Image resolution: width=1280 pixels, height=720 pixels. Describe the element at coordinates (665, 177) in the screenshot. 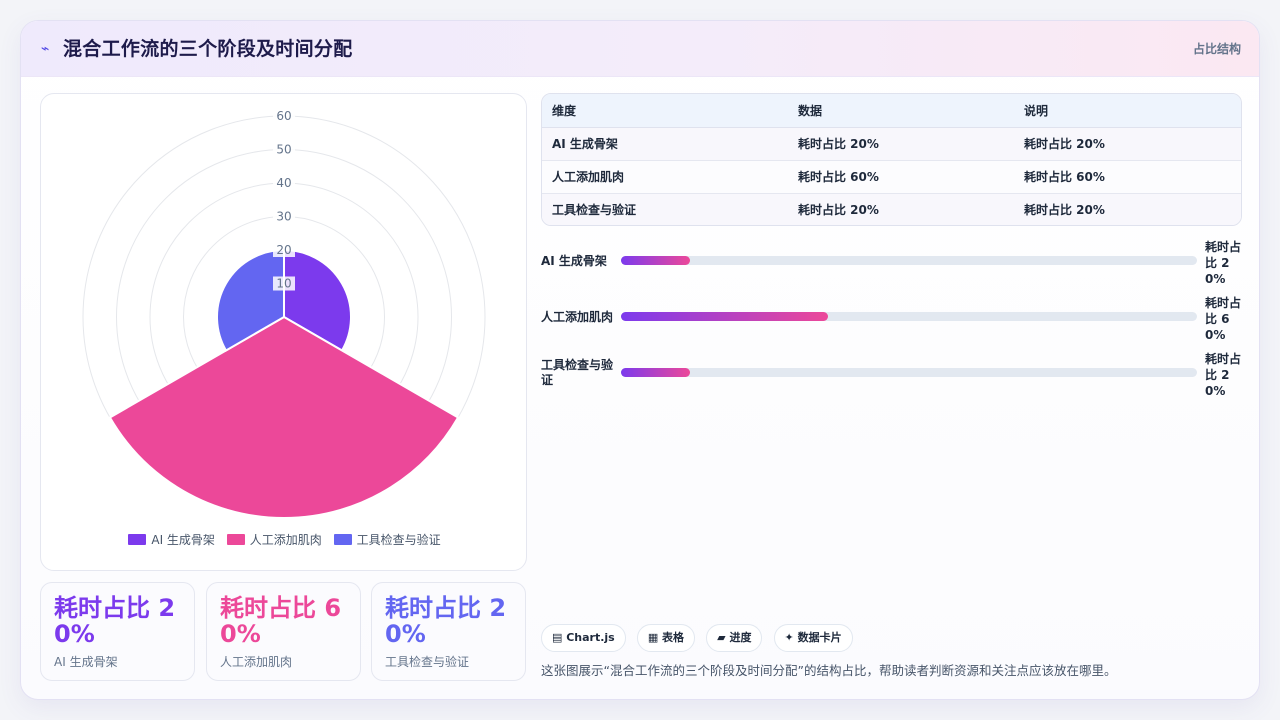

I see `table-cell: 人工添加肌肉` at that location.